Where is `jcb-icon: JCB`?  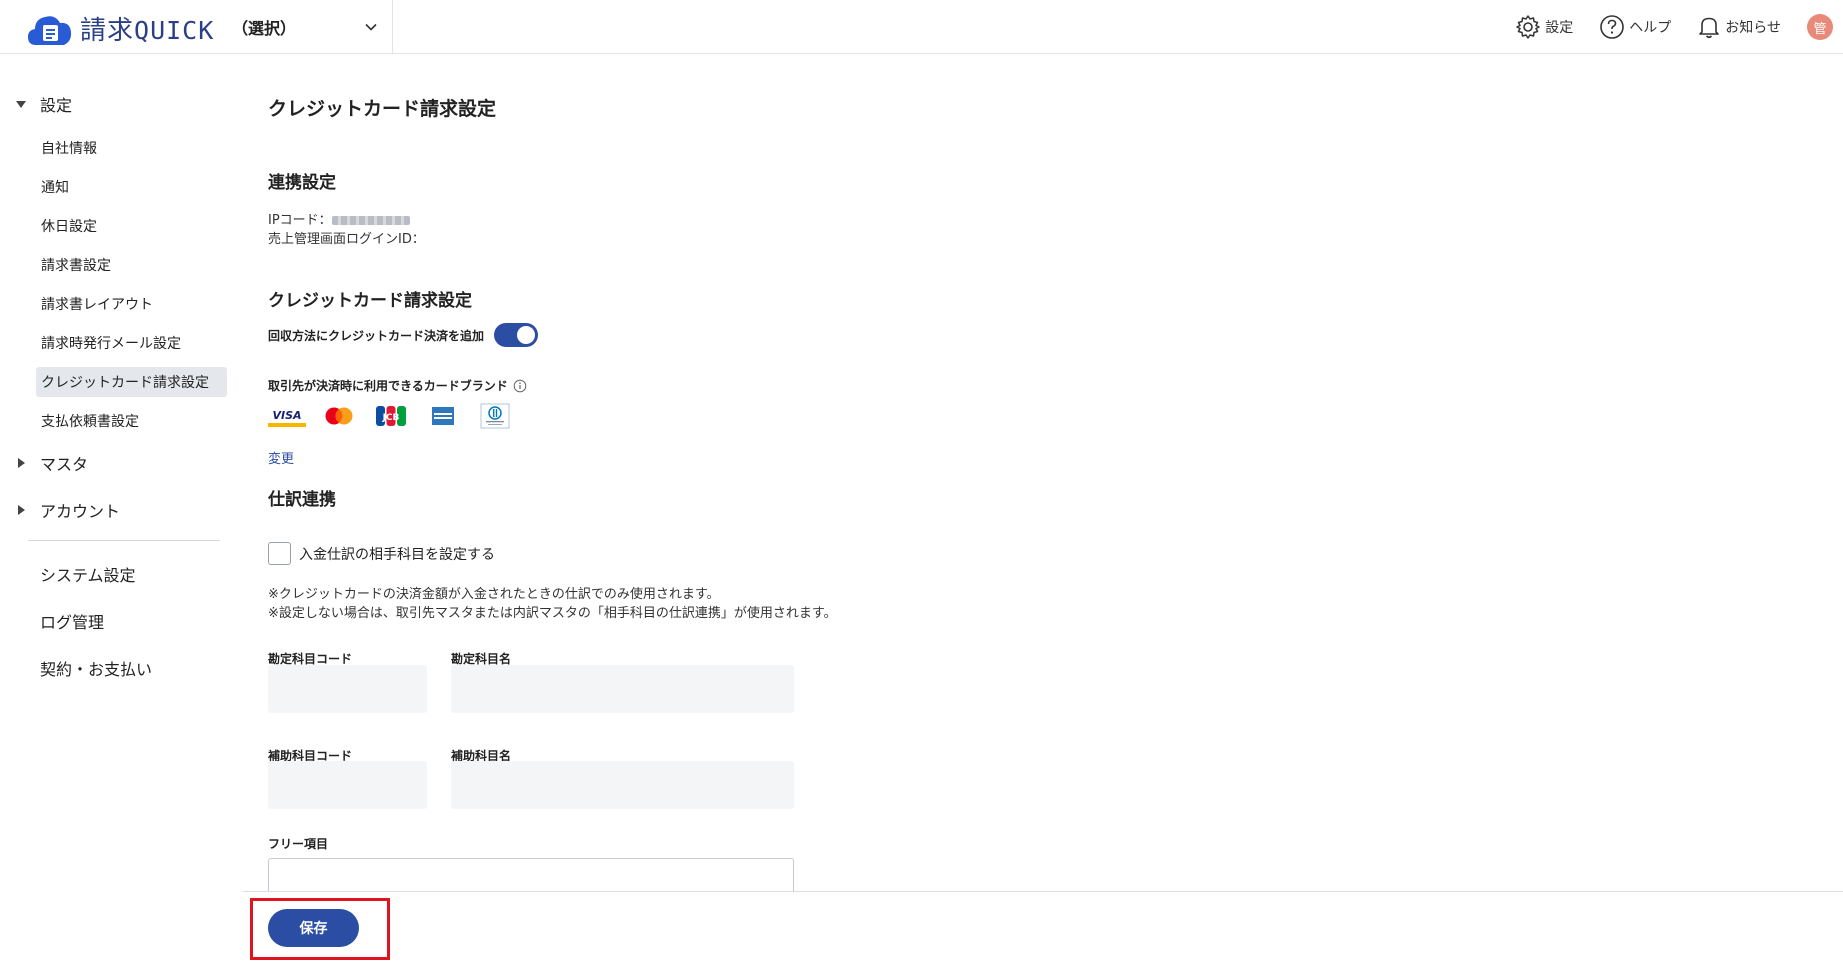
jcb-icon: JCB is located at coordinates (391, 416).